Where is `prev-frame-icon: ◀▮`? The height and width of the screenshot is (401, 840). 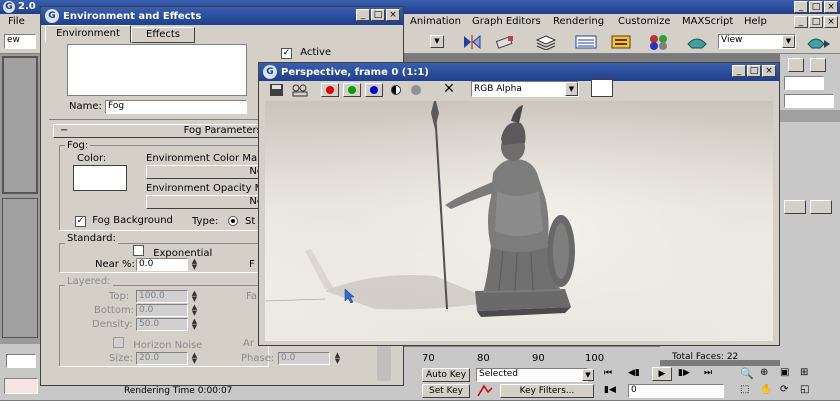
prev-frame-icon: ◀▮ is located at coordinates (637, 374).